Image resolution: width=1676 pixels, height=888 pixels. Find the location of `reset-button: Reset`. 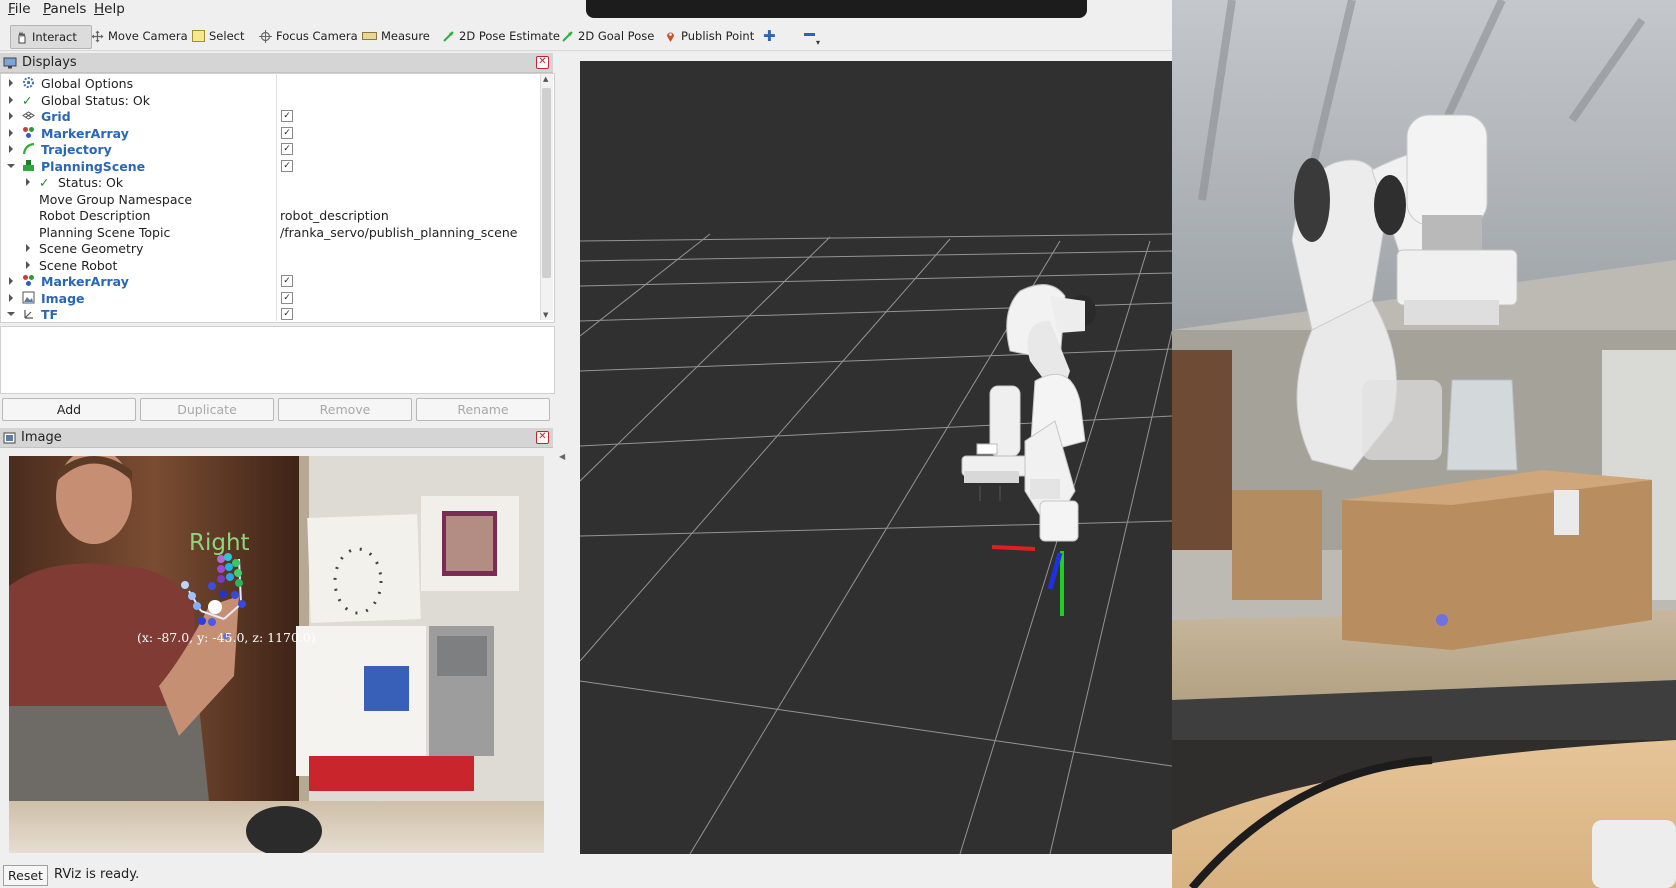

reset-button: Reset is located at coordinates (25, 875).